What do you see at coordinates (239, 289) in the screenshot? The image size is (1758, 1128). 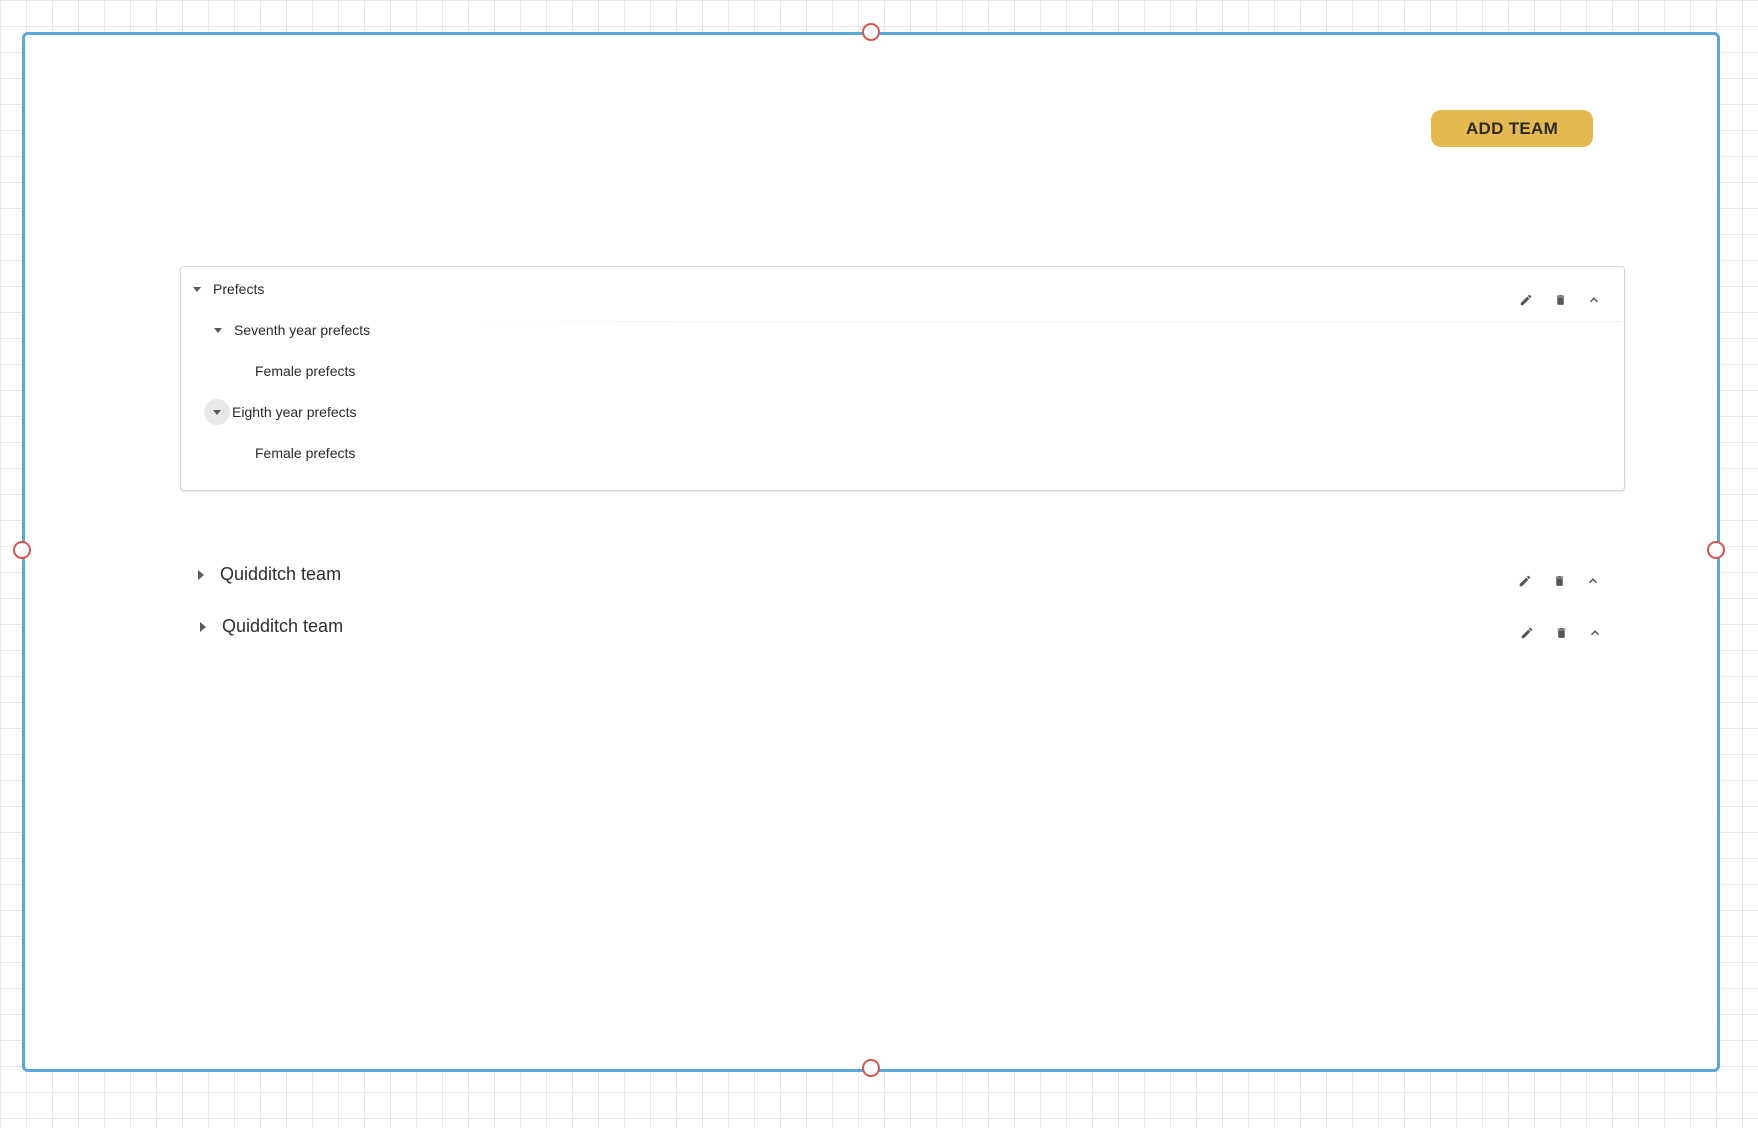 I see `tree-node-label: Prefects` at bounding box center [239, 289].